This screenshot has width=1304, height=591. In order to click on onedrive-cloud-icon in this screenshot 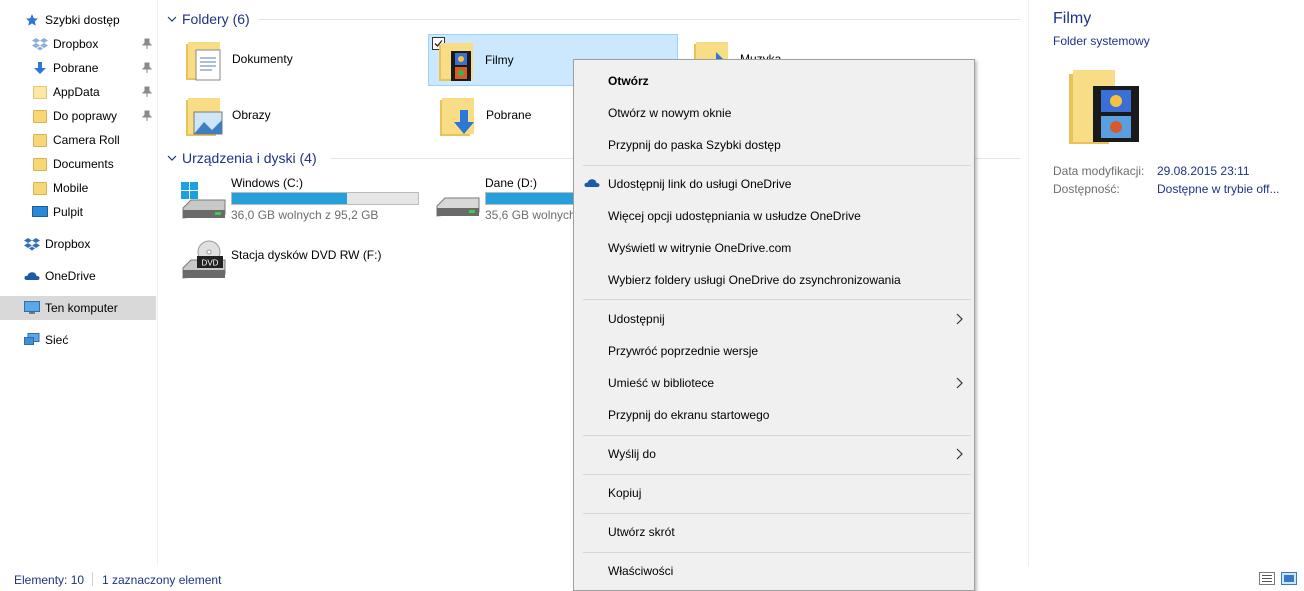, I will do `click(592, 184)`.